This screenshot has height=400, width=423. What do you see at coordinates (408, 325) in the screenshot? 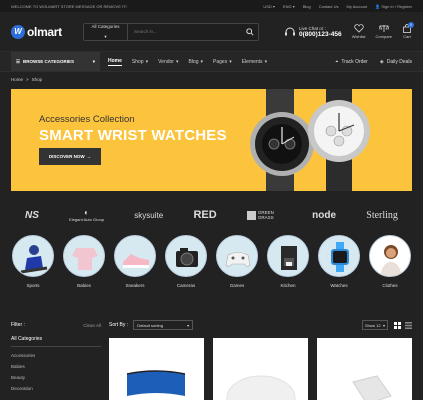
I see `list-view-icon` at bounding box center [408, 325].